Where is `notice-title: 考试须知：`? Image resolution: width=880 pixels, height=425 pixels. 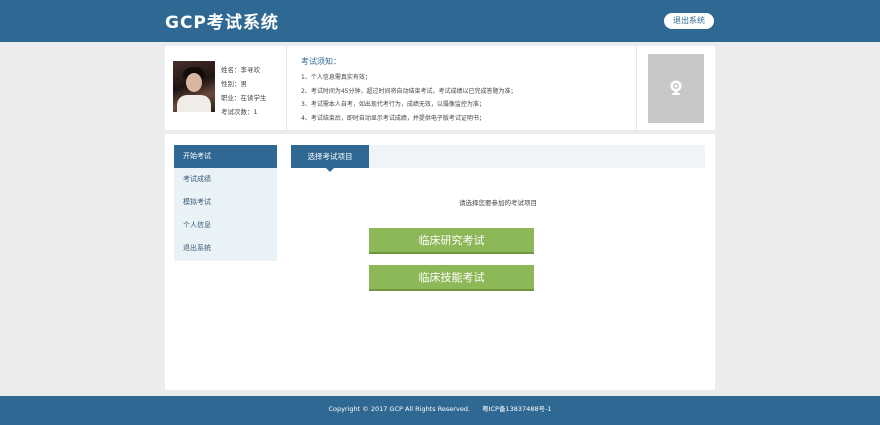 notice-title: 考试须知： is located at coordinates (321, 61).